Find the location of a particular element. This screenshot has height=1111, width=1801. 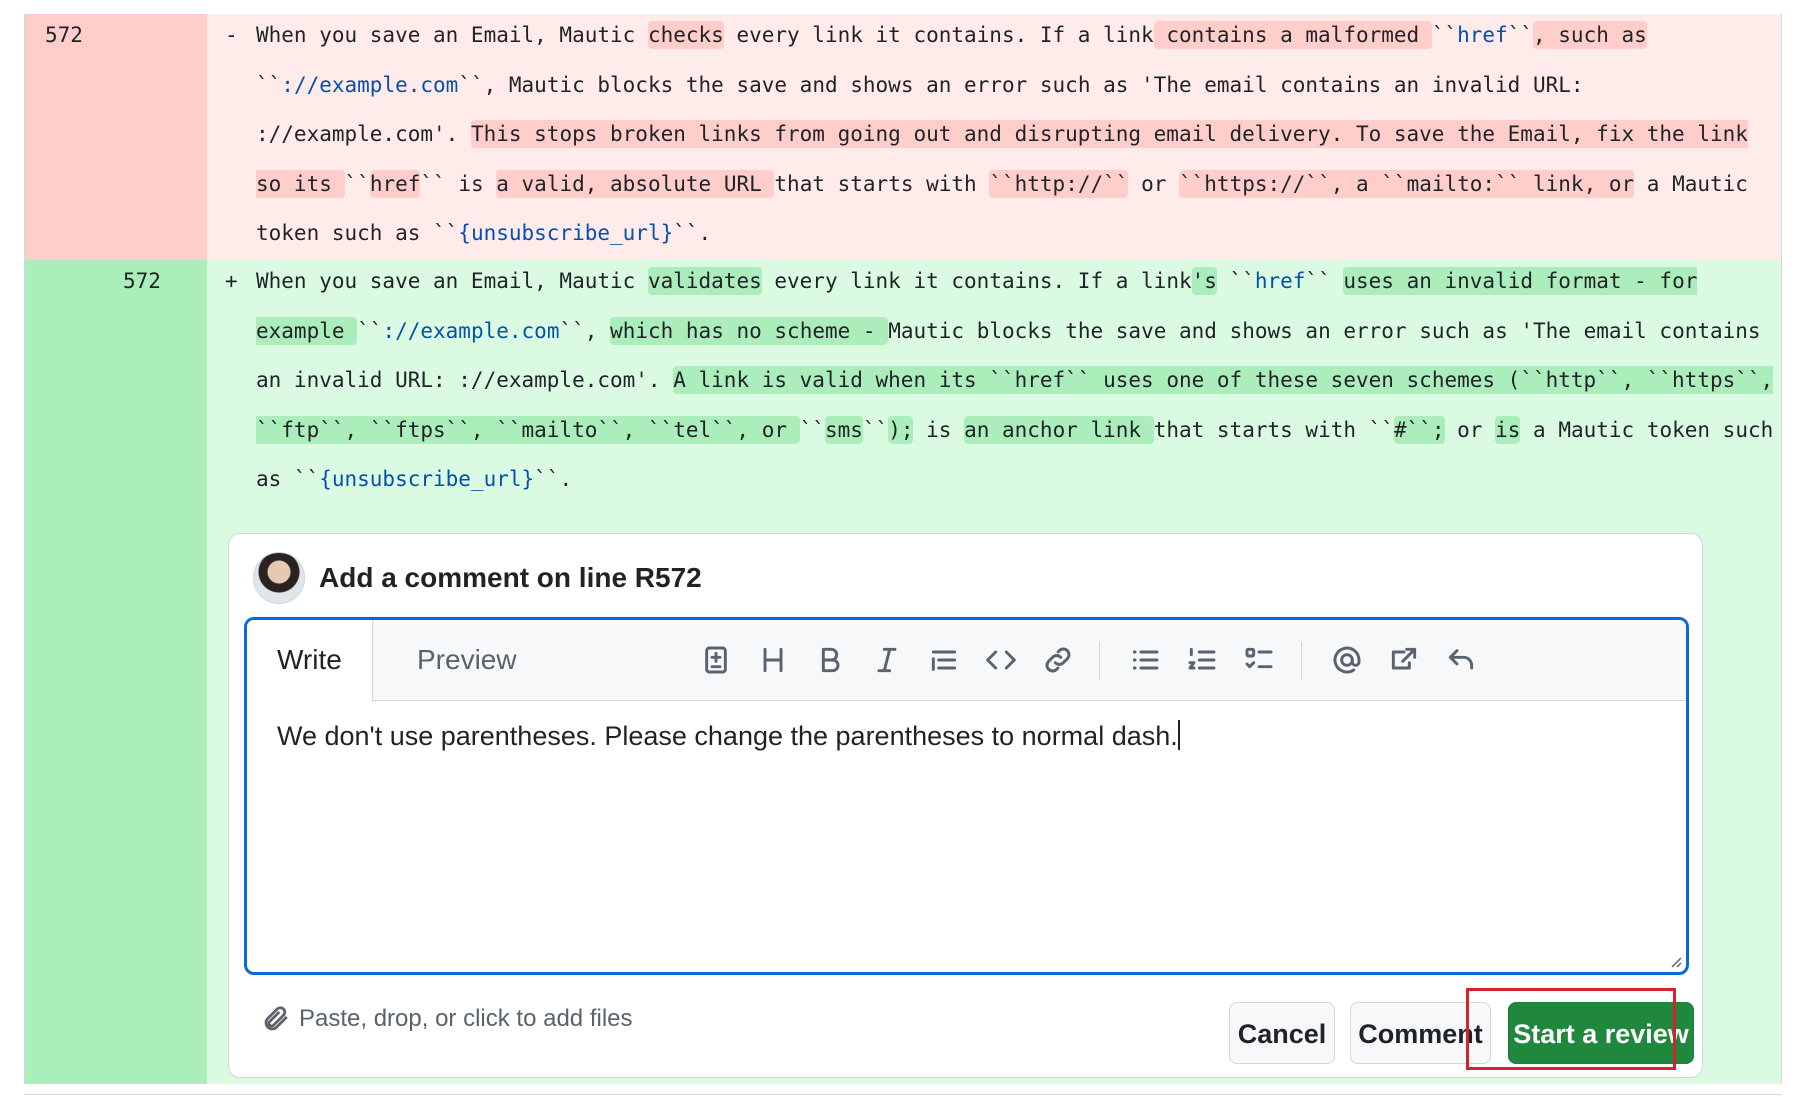

unordered-list-icon is located at coordinates (1145, 660).